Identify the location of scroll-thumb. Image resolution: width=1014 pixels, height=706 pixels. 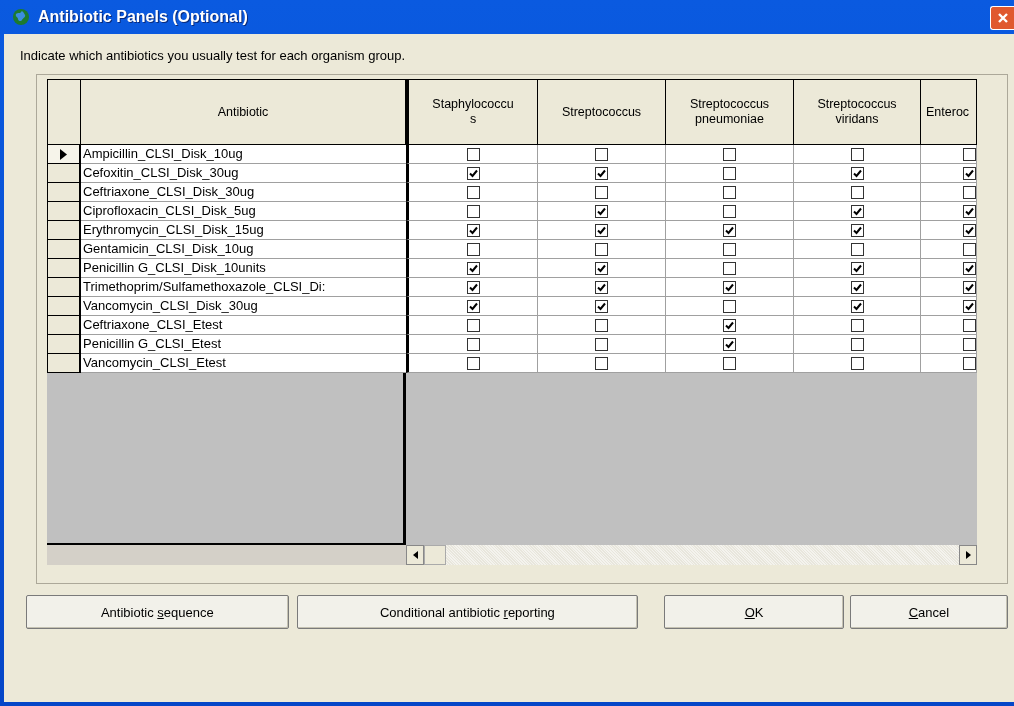
(435, 555).